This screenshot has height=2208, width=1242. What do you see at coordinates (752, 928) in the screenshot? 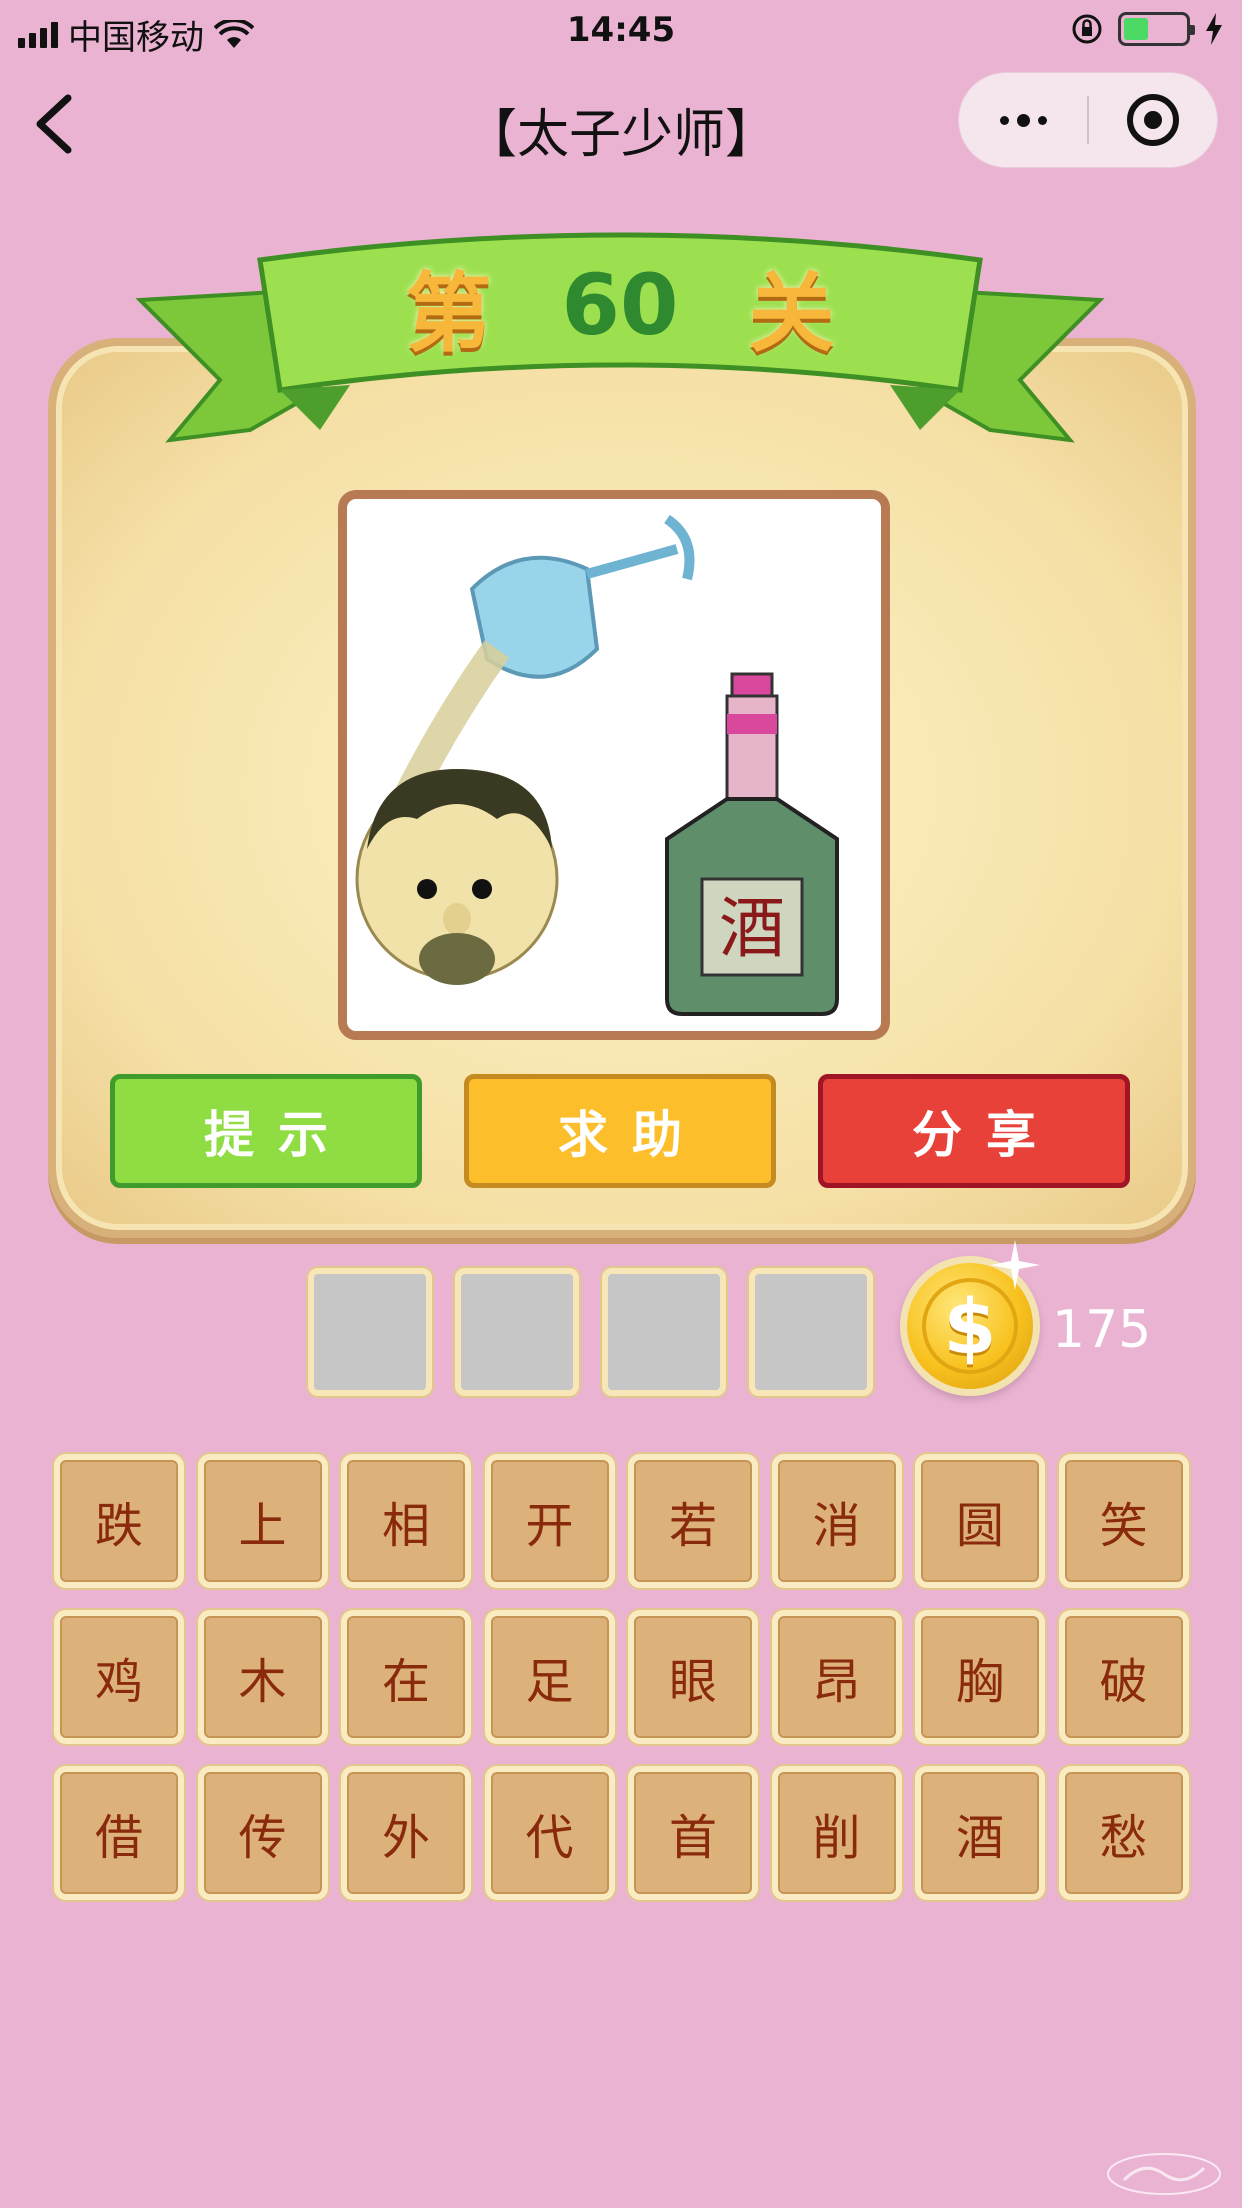
I see `bottle-label: 酒` at bounding box center [752, 928].